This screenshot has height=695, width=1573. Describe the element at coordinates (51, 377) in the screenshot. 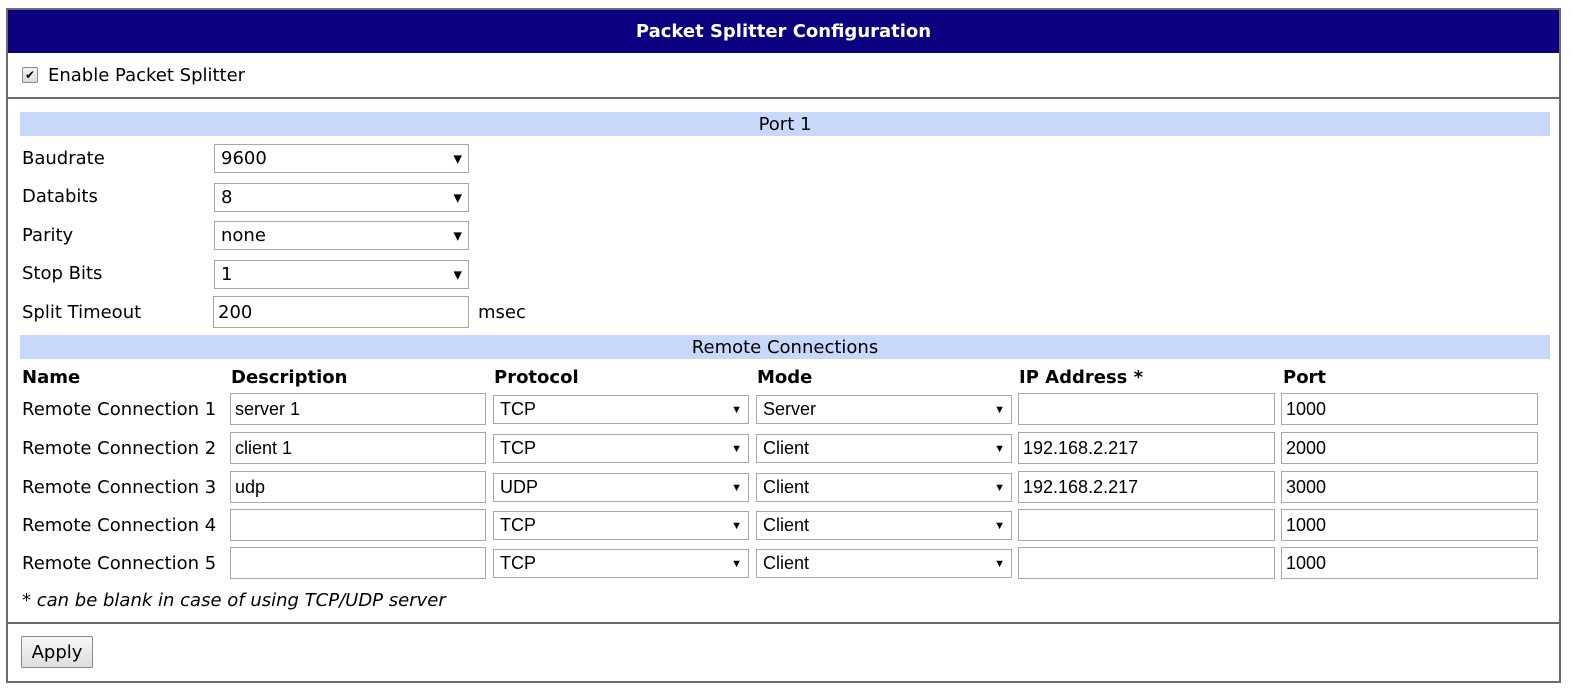

I see `col-header-name: Name` at that location.